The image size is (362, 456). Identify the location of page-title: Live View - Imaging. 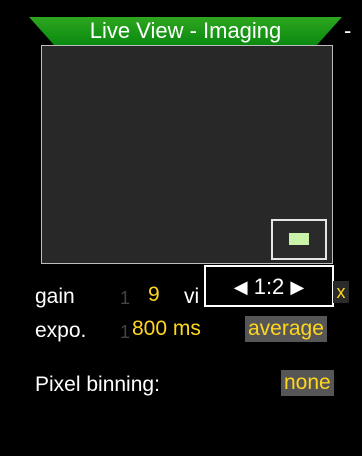
(185, 30).